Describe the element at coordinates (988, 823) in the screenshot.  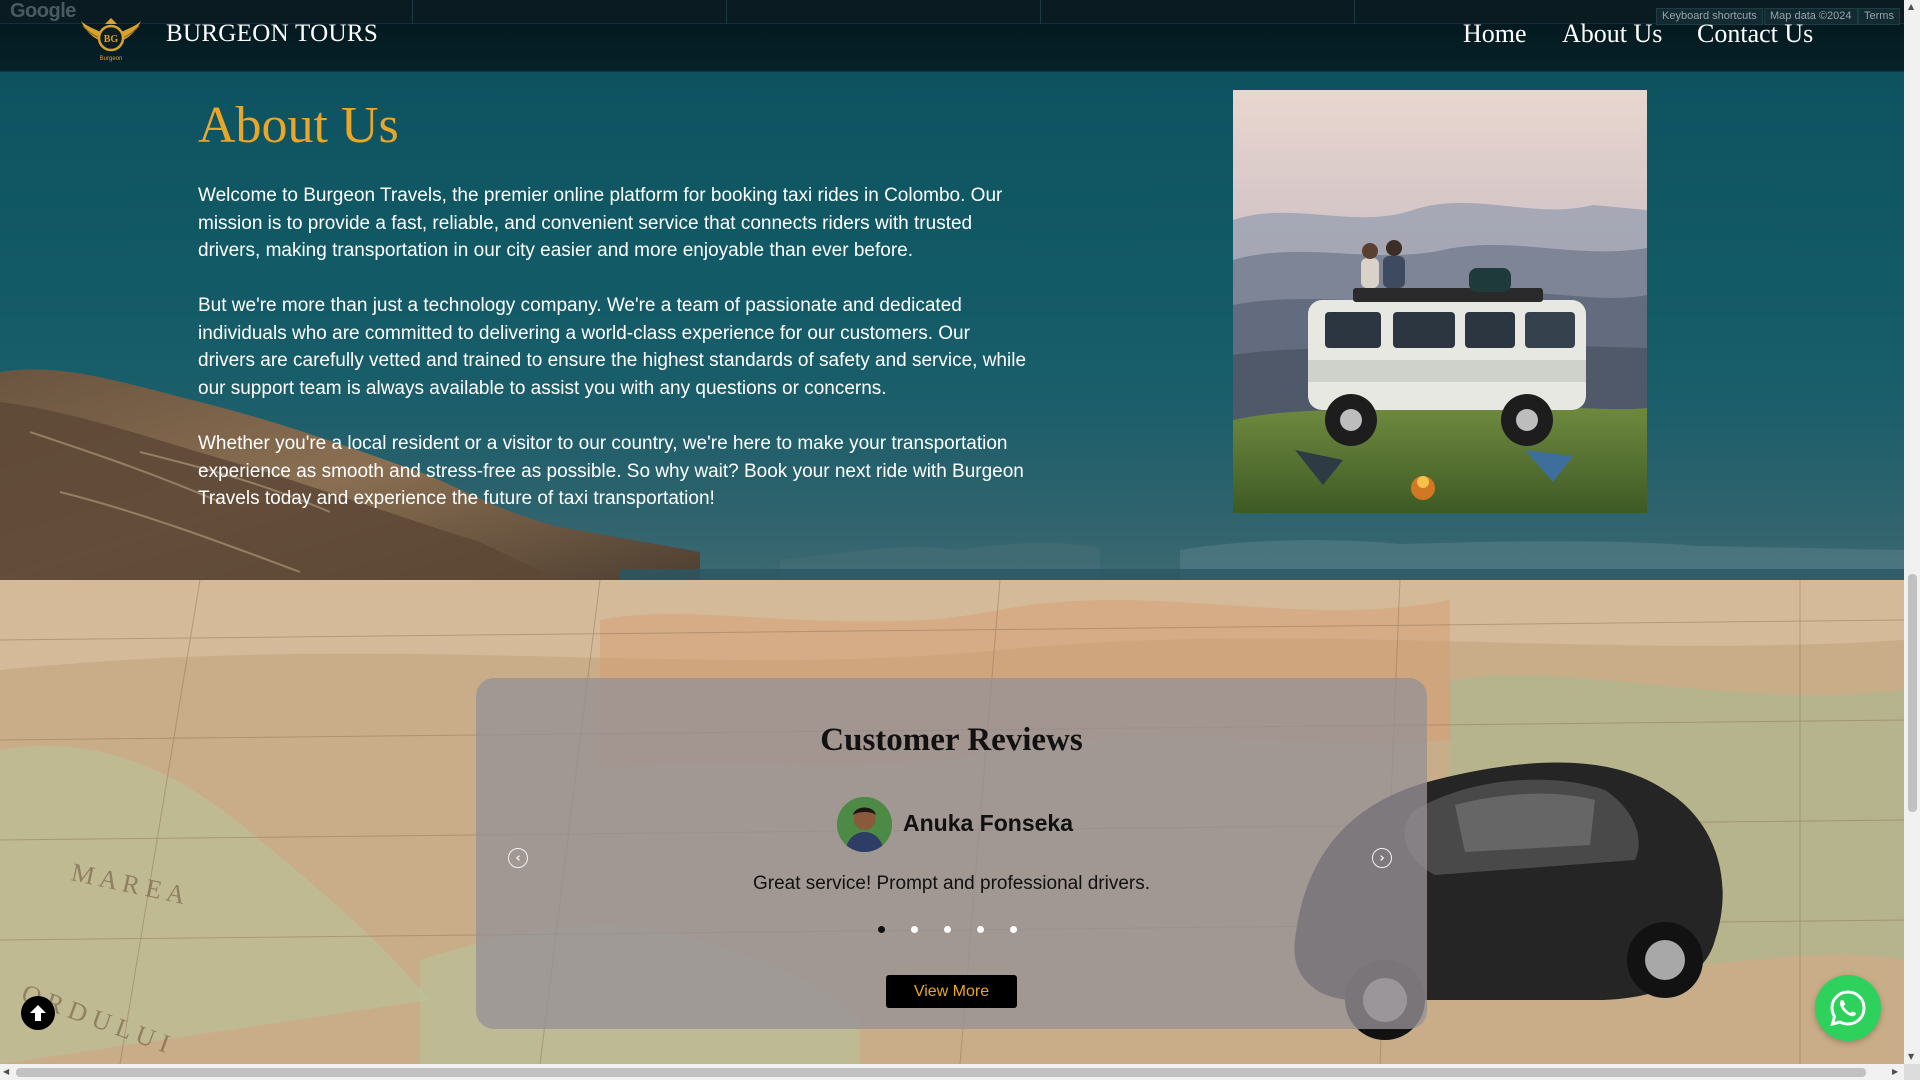
I see `reviewer-name: Anuka Fonseka` at that location.